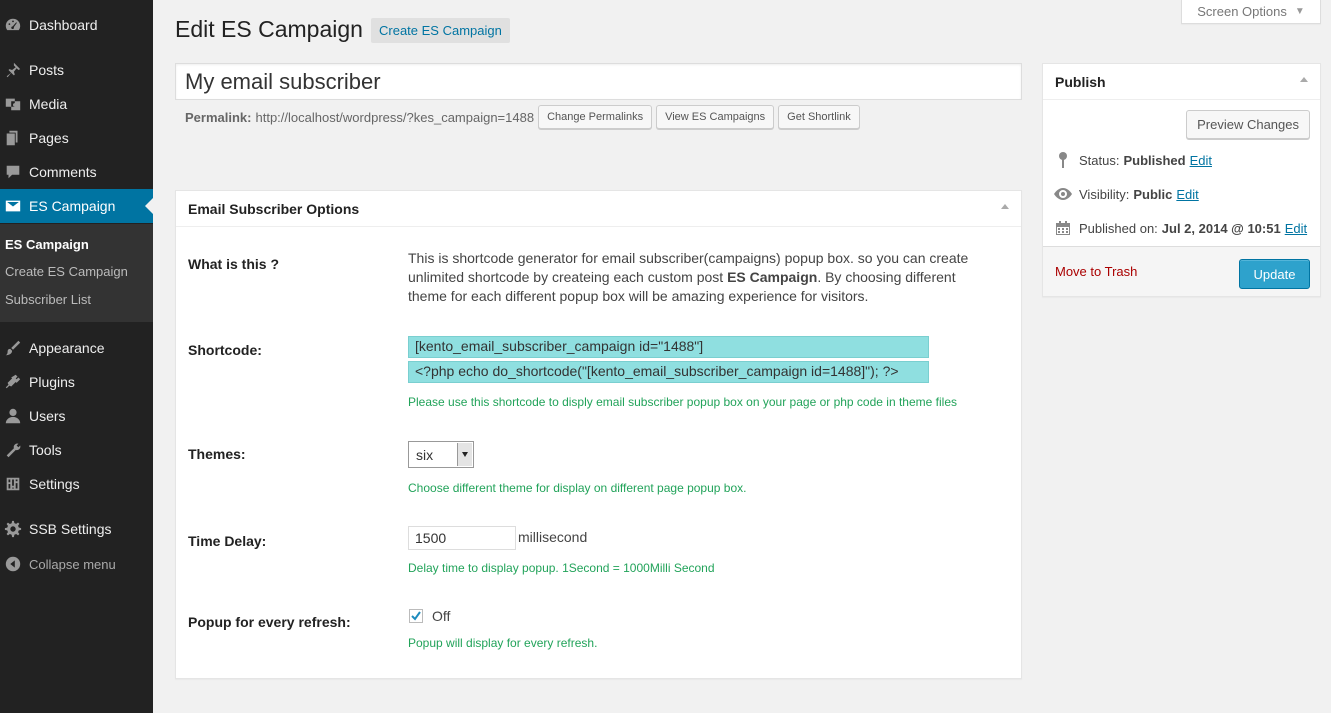 The height and width of the screenshot is (713, 1331). I want to click on status-row: Status: Published Edit, so click(1132, 160).